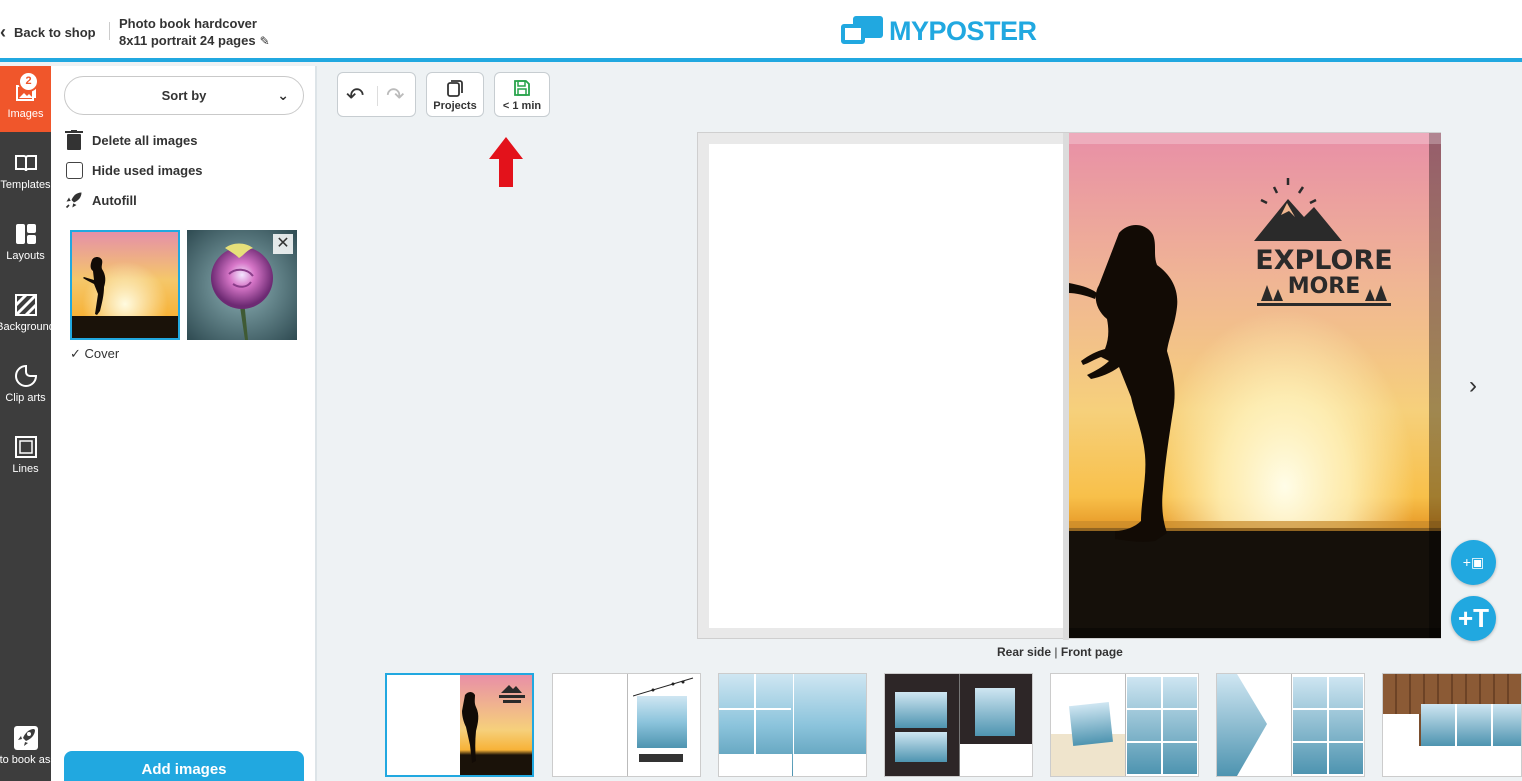 The width and height of the screenshot is (1522, 781). I want to click on rail-item-background: Background, so click(25, 312).